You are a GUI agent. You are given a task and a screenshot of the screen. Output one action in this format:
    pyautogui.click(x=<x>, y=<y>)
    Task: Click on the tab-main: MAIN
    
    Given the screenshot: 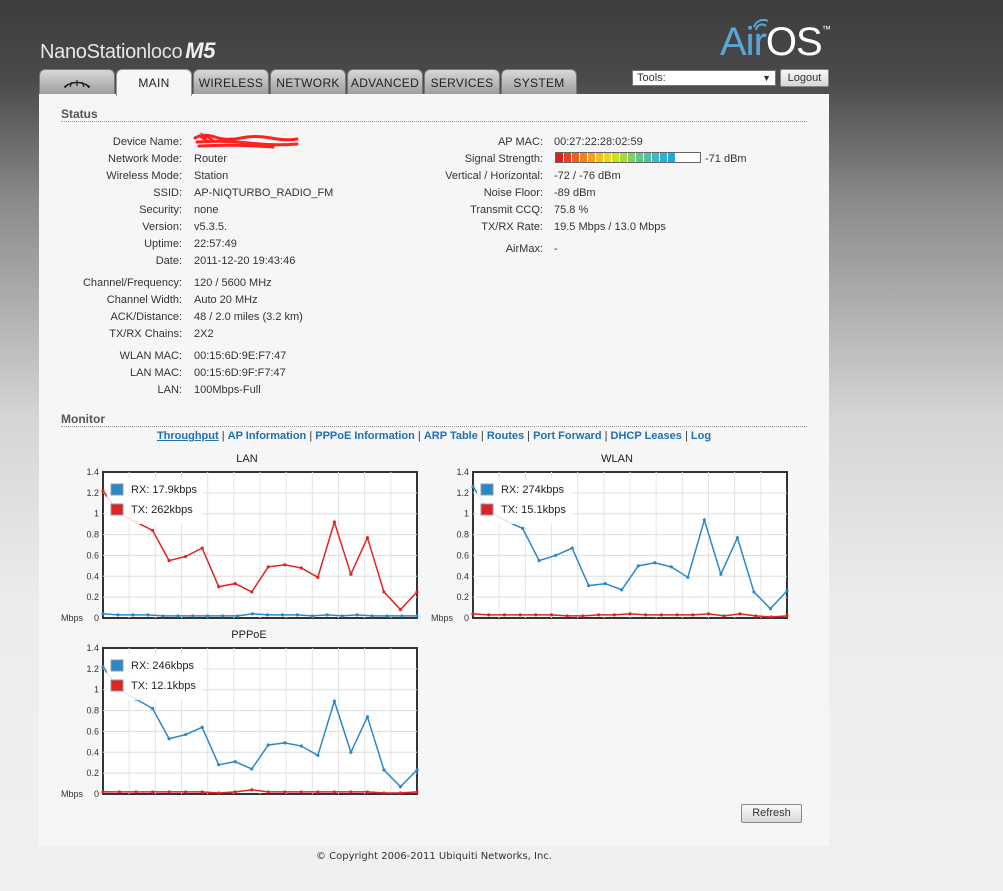 What is the action you would take?
    pyautogui.click(x=154, y=82)
    